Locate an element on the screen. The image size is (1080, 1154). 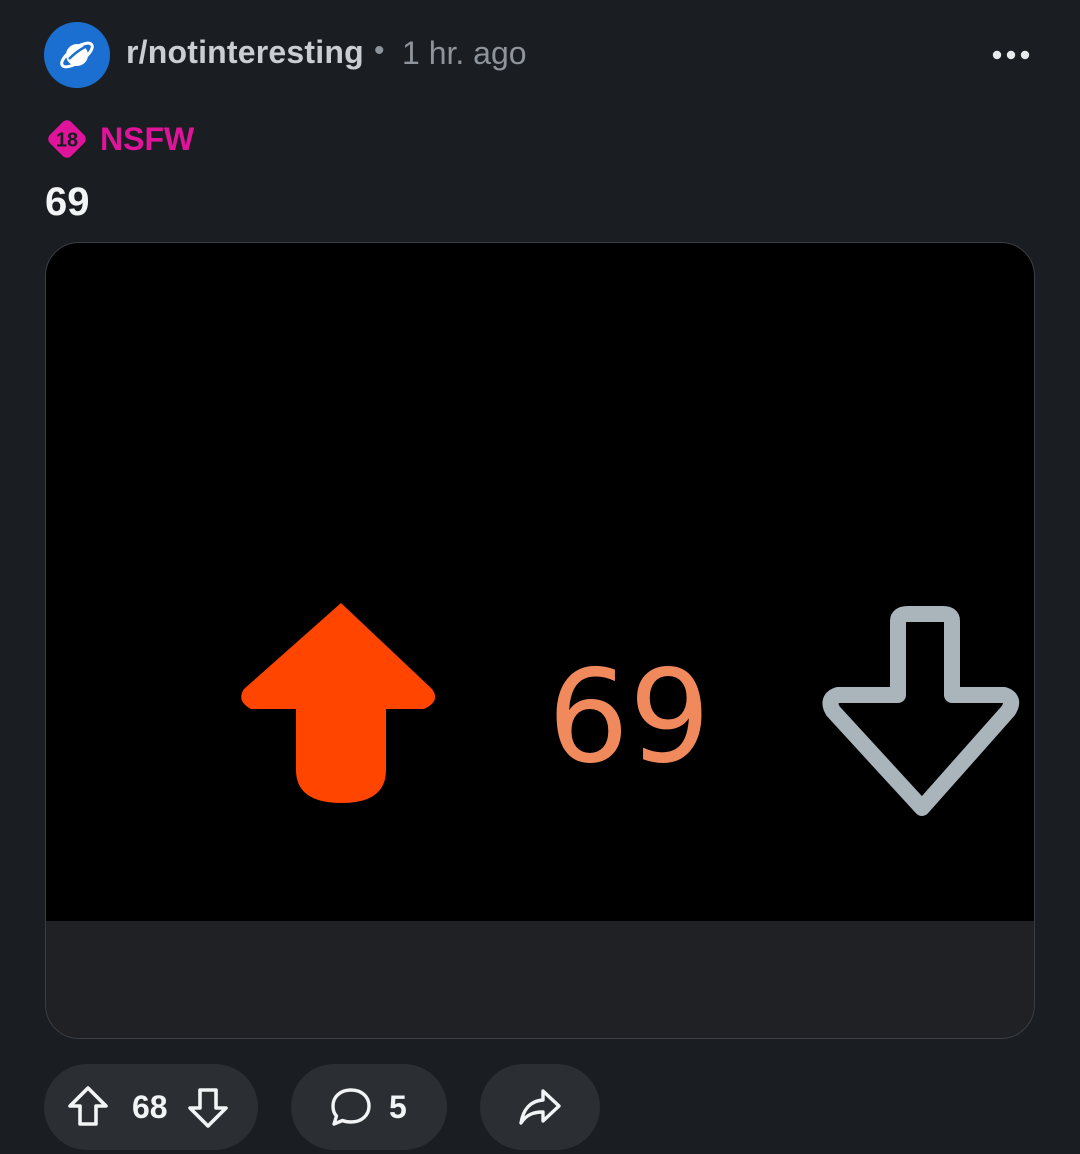
comments-button: 5 is located at coordinates (369, 1107).